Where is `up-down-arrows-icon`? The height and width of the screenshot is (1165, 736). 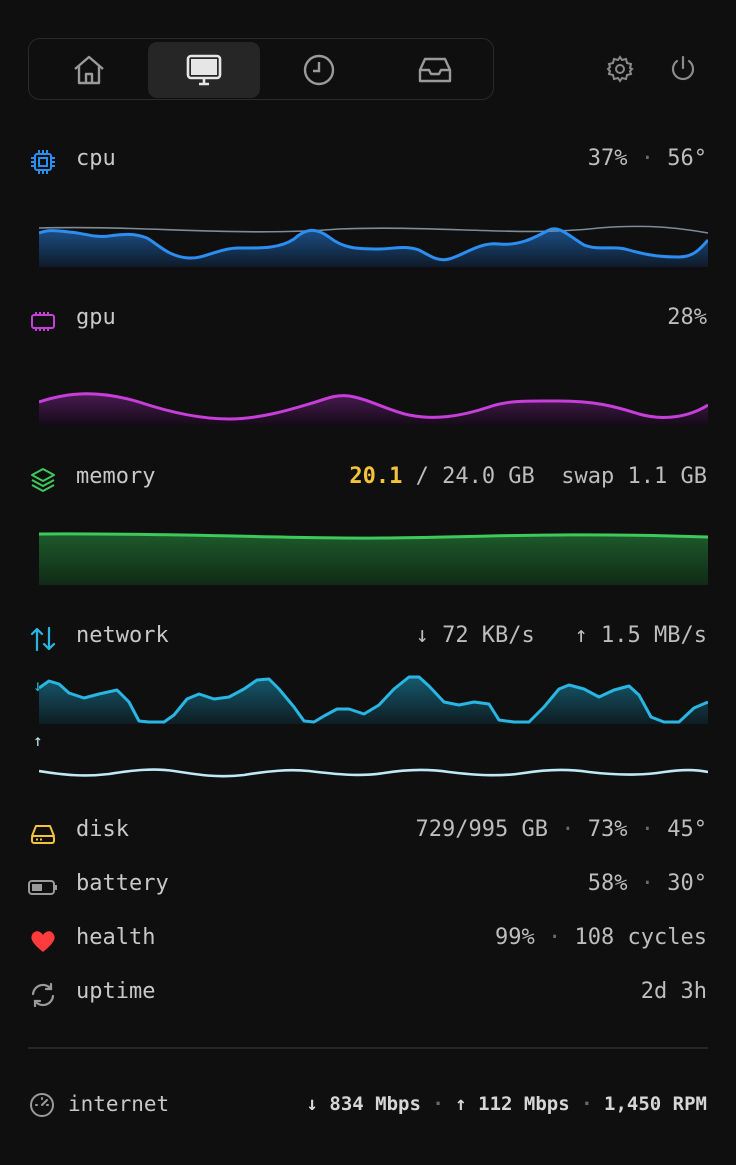 up-down-arrows-icon is located at coordinates (43, 639).